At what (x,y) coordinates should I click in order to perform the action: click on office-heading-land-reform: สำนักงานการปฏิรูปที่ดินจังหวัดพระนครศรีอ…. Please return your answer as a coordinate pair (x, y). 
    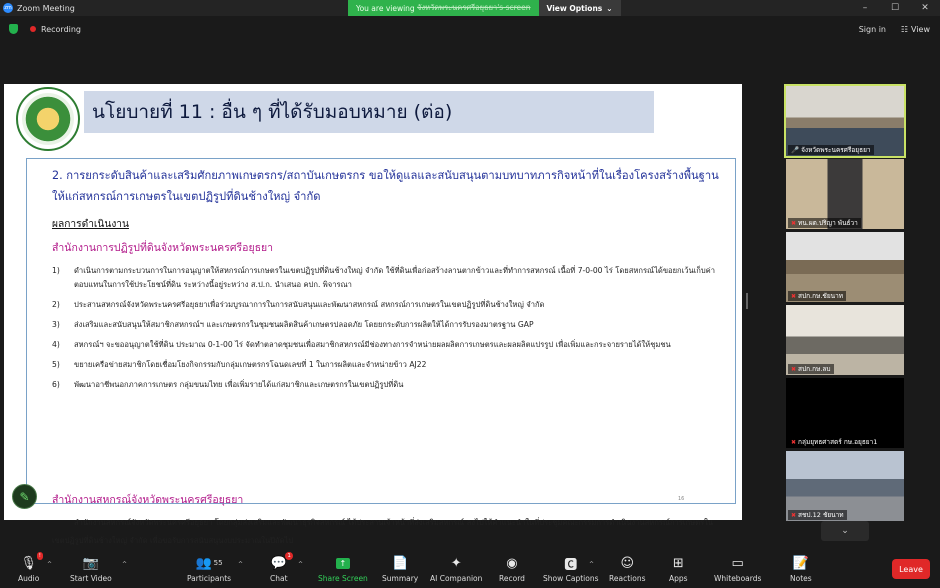
    Looking at the image, I should click on (163, 248).